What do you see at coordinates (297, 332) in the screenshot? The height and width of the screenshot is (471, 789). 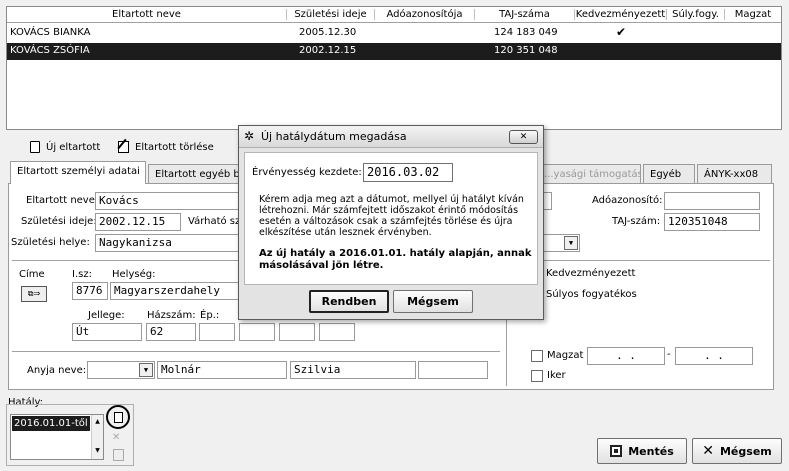 I see `floor-field` at bounding box center [297, 332].